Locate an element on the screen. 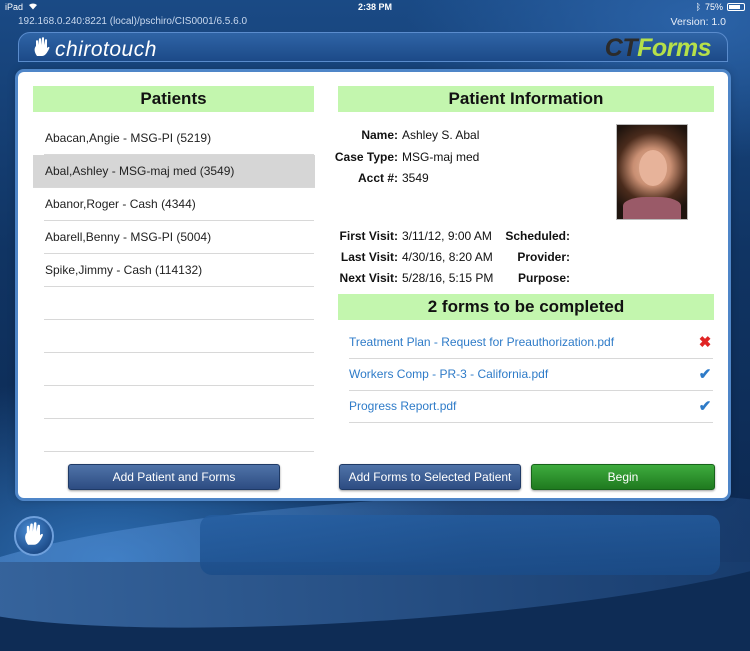 The image size is (750, 651). status-bar: iPad 2:38 PM ᛒ 75% is located at coordinates (375, 7).